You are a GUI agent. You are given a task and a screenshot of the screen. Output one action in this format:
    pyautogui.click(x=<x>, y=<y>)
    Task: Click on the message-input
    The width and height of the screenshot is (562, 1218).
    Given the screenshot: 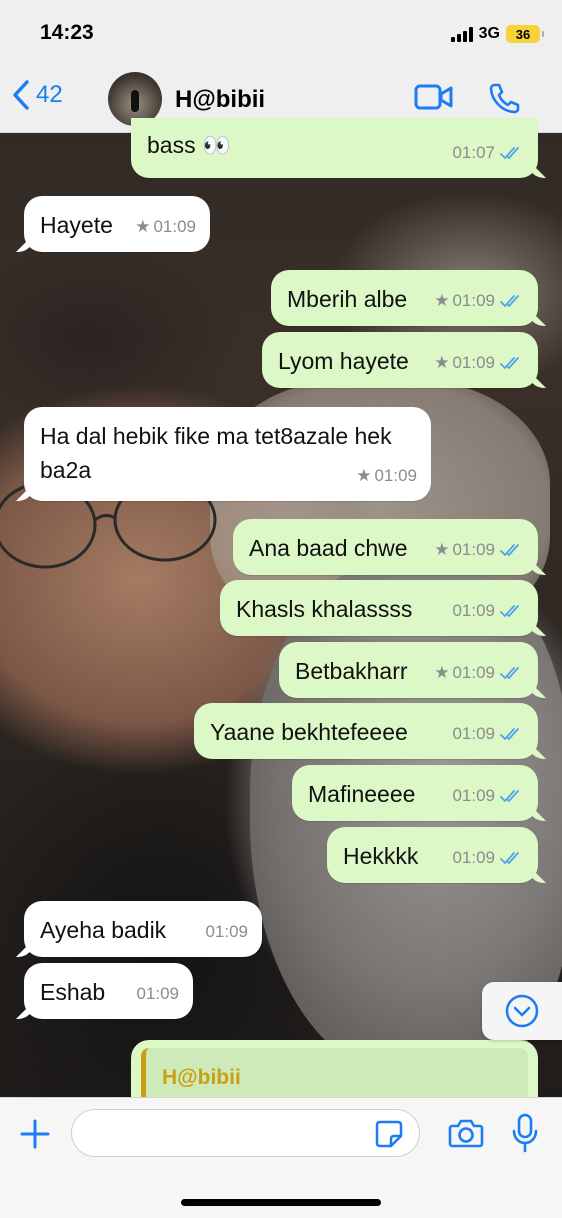 What is the action you would take?
    pyautogui.click(x=245, y=1133)
    